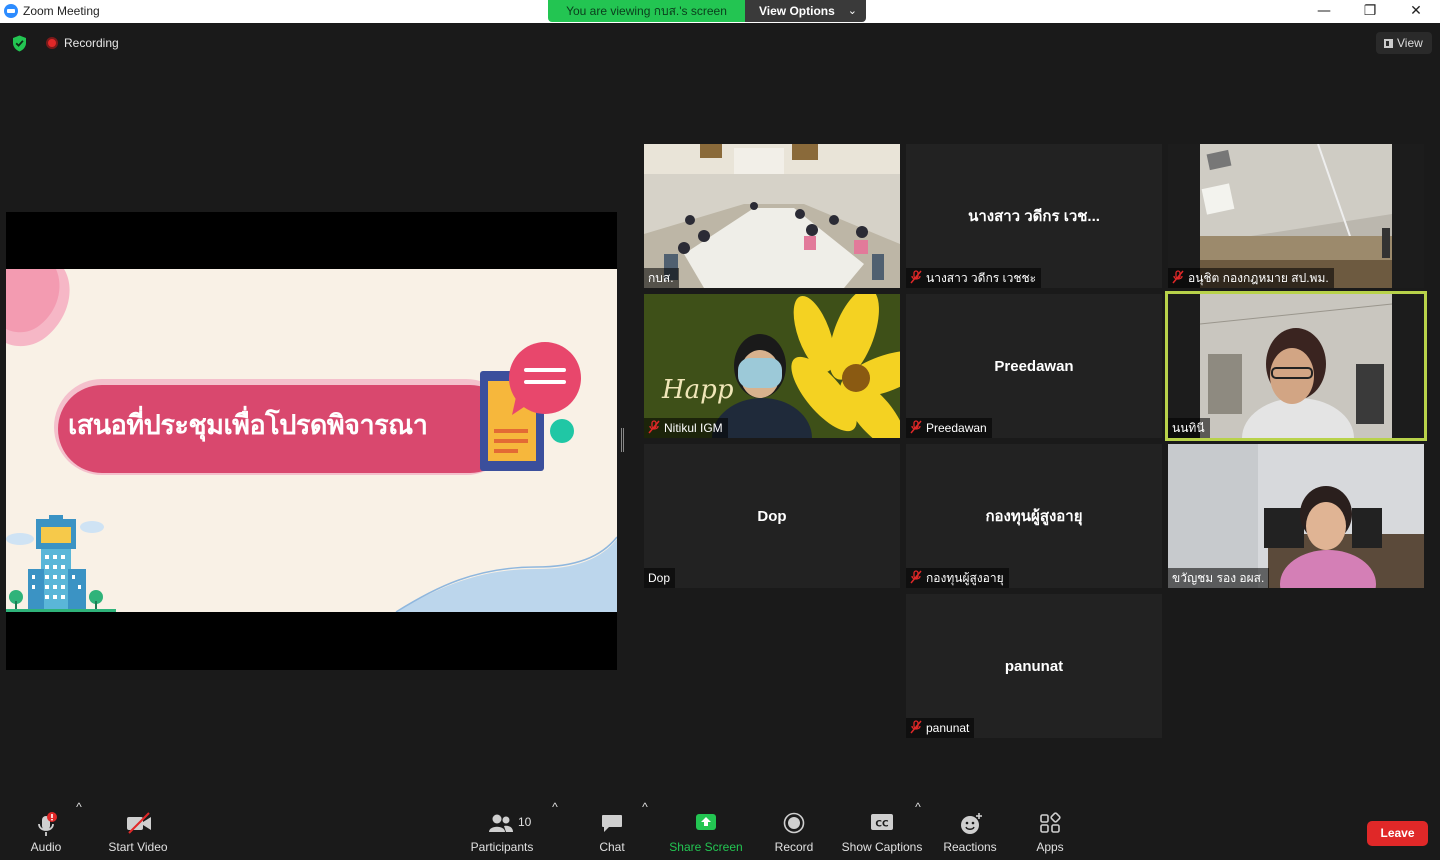  Describe the element at coordinates (706, 822) in the screenshot. I see `share-screen-icon` at that location.